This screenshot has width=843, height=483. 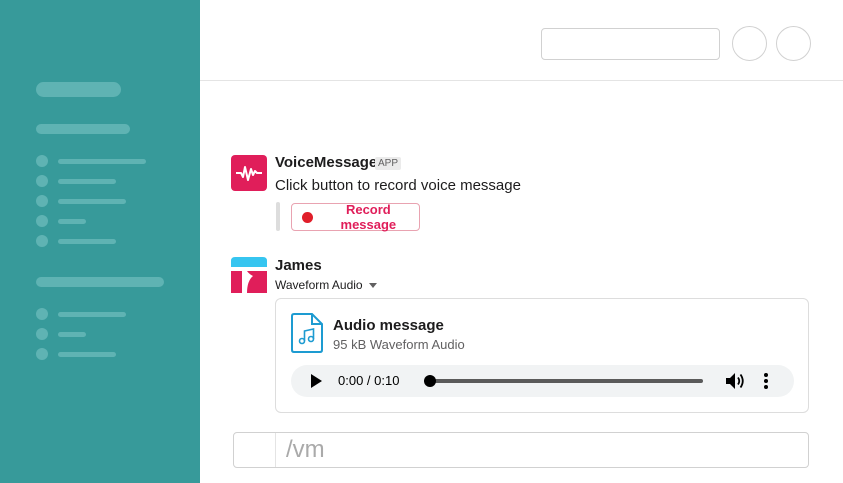 What do you see at coordinates (42, 161) in the screenshot?
I see `sidebar-item-1-icon` at bounding box center [42, 161].